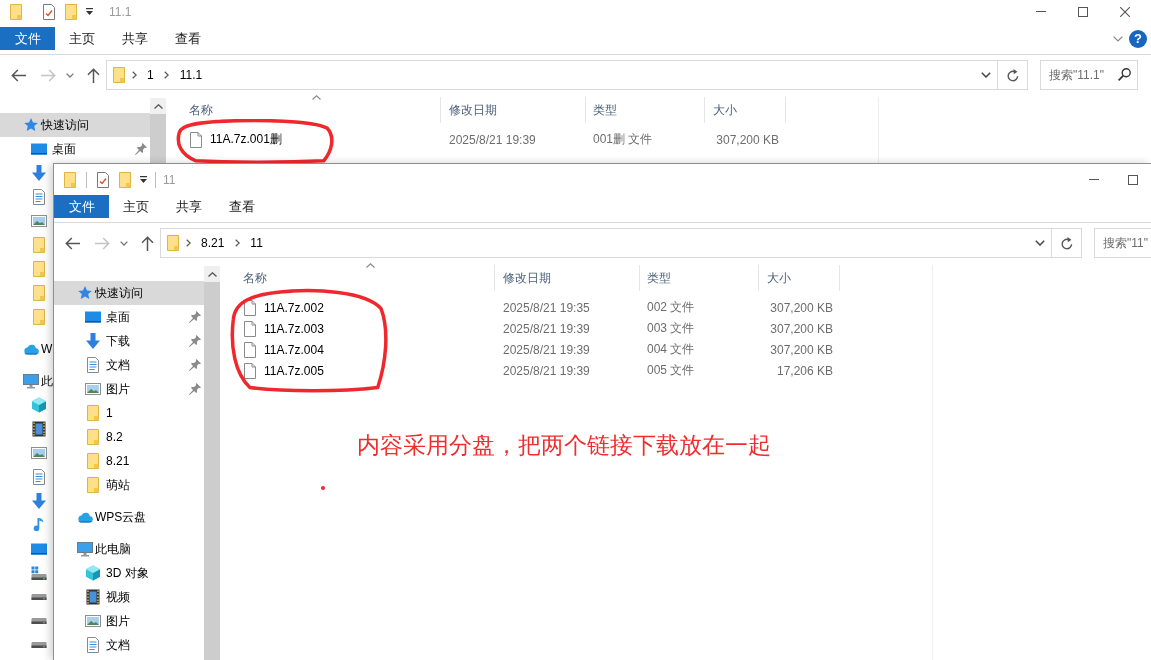 The image size is (1151, 660). What do you see at coordinates (671, 349) in the screenshot?
I see `file-type: 004 文件` at bounding box center [671, 349].